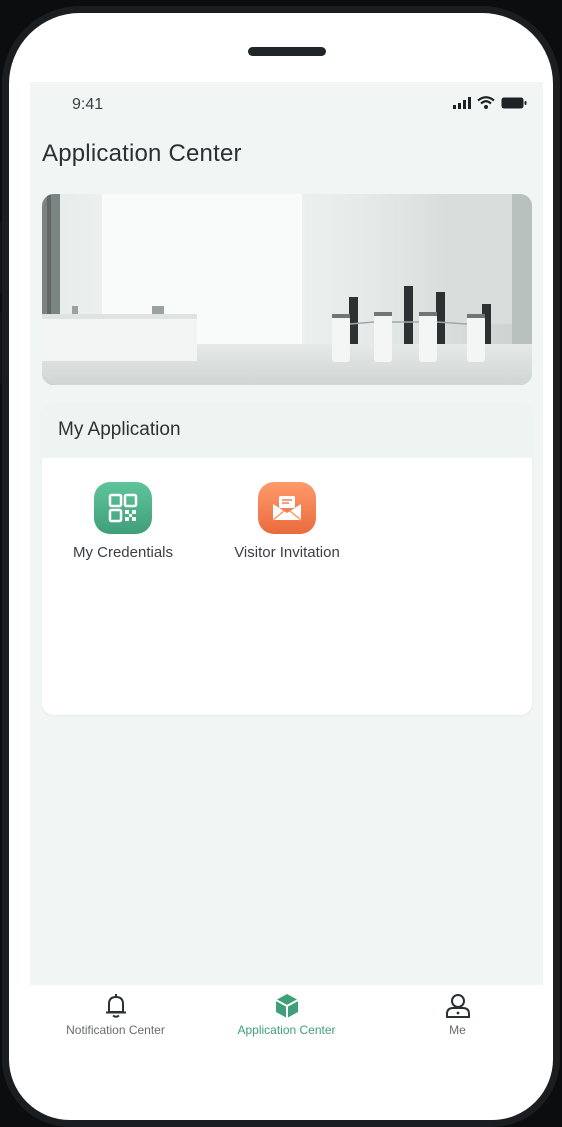  What do you see at coordinates (287, 508) in the screenshot?
I see `envelope-icon` at bounding box center [287, 508].